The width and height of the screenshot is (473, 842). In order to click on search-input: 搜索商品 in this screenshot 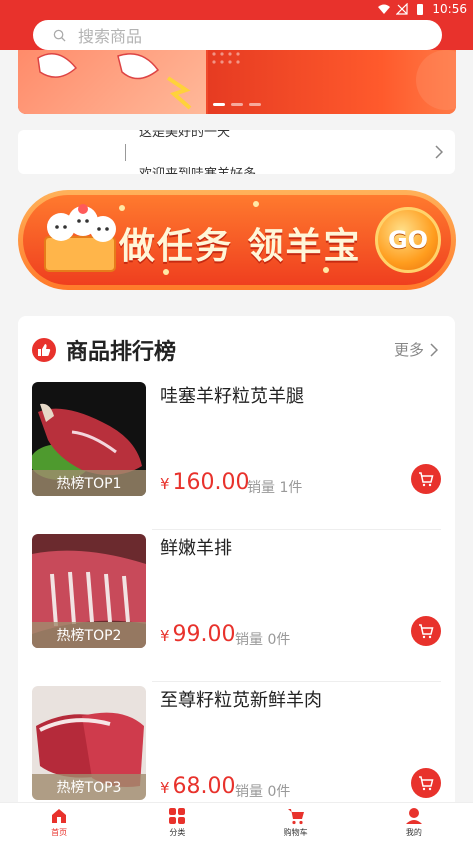, I will do `click(237, 35)`.